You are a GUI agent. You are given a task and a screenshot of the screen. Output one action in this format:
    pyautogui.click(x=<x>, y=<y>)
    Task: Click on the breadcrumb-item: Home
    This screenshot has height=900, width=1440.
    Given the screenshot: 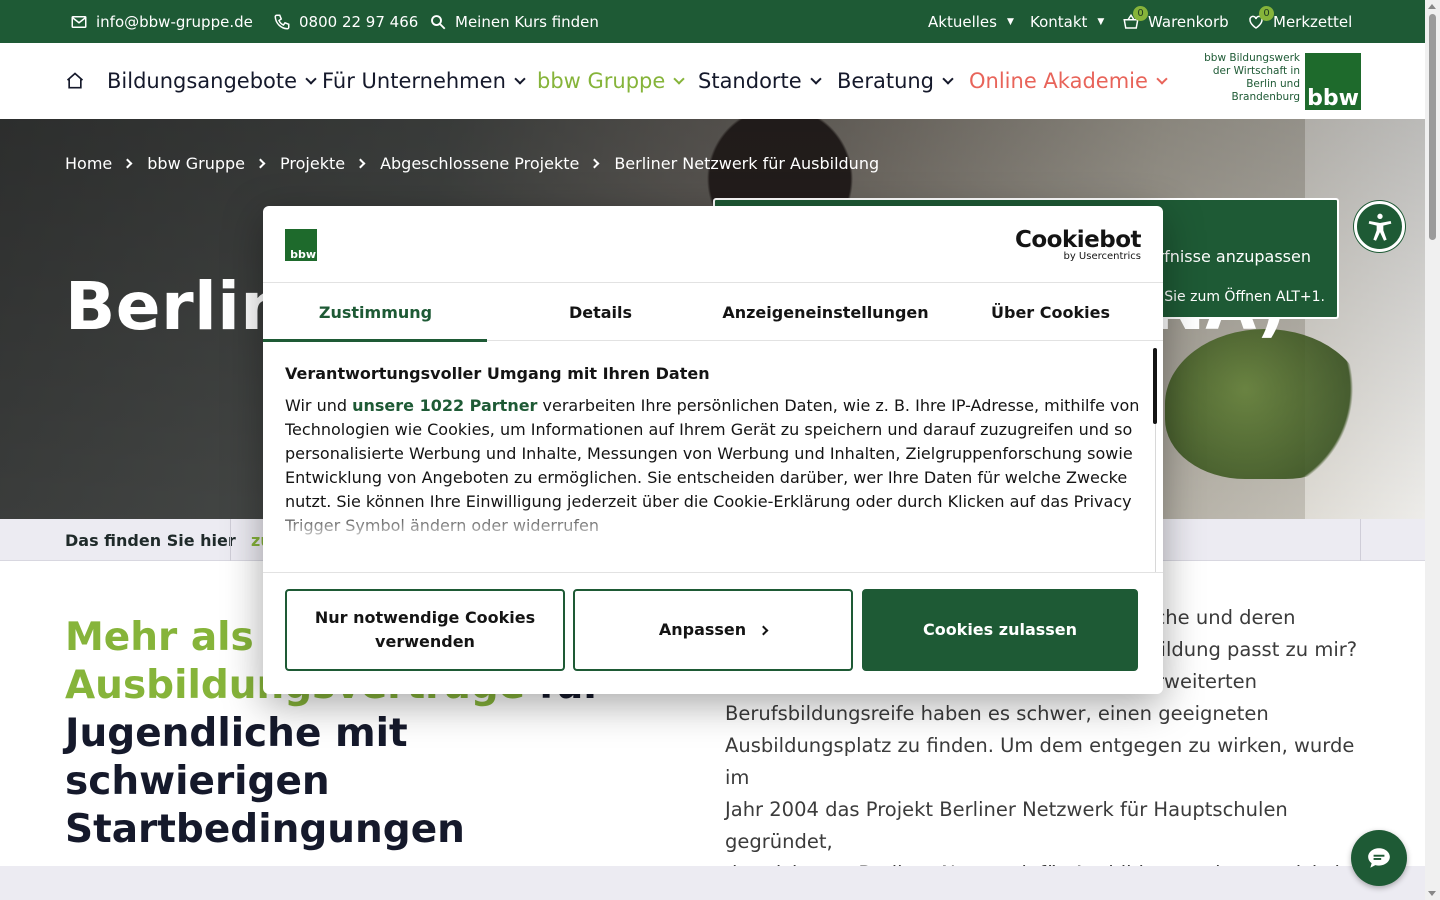 What is the action you would take?
    pyautogui.click(x=88, y=163)
    